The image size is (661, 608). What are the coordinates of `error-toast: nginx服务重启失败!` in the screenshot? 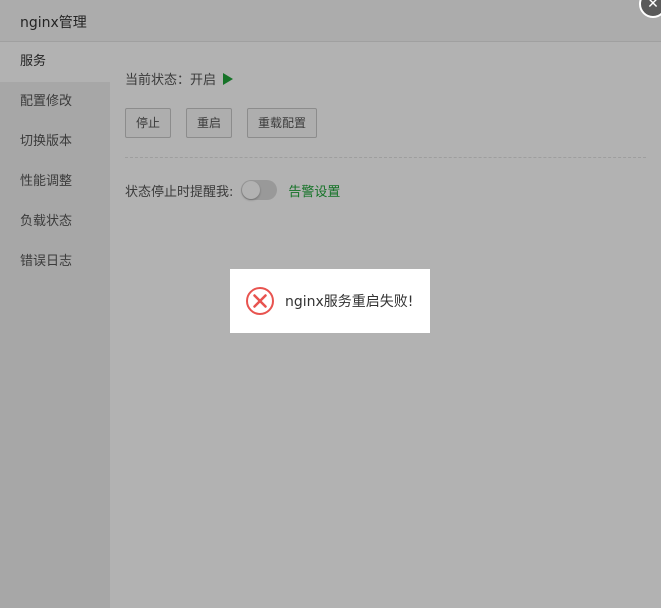 It's located at (330, 301).